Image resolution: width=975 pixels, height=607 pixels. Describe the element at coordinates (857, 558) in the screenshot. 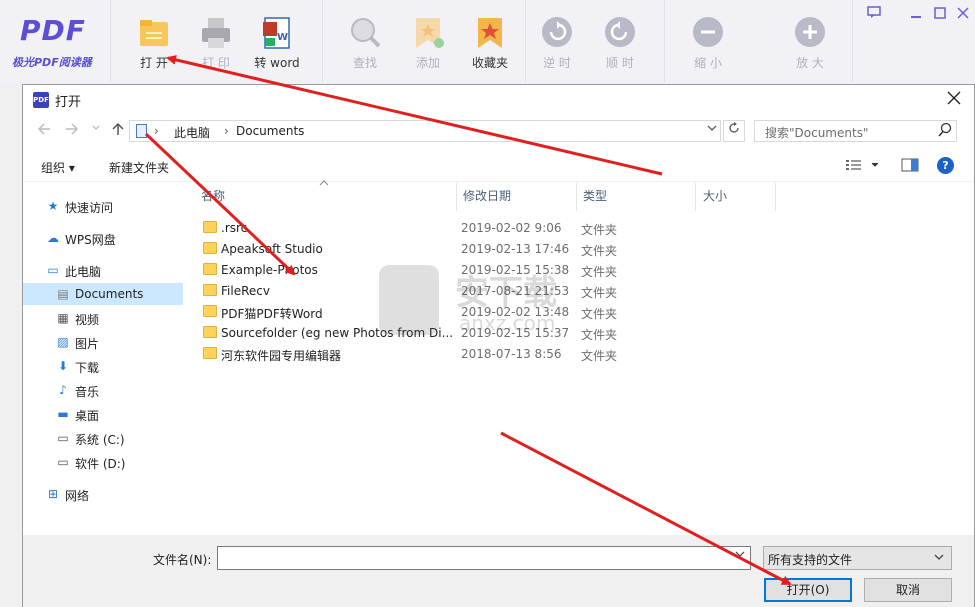

I see `file-type-filter: 所有支持的文件` at that location.